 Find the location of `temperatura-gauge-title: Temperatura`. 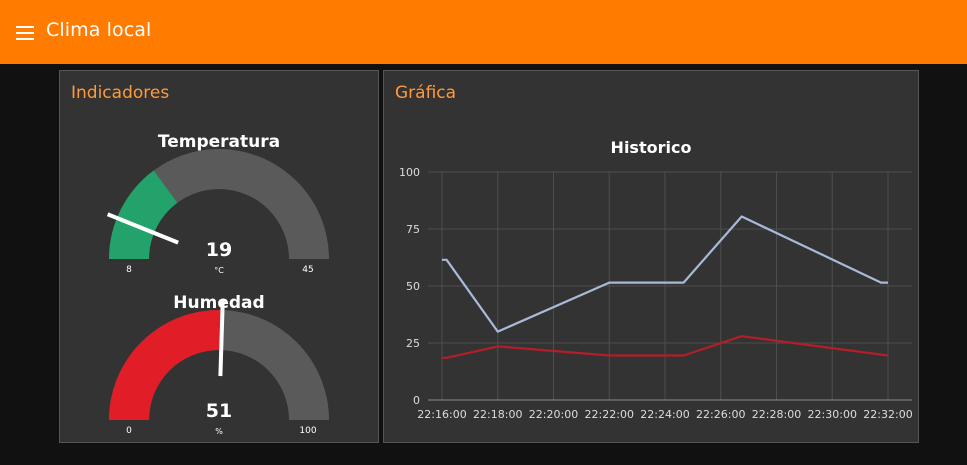

temperatura-gauge-title: Temperatura is located at coordinates (219, 142).